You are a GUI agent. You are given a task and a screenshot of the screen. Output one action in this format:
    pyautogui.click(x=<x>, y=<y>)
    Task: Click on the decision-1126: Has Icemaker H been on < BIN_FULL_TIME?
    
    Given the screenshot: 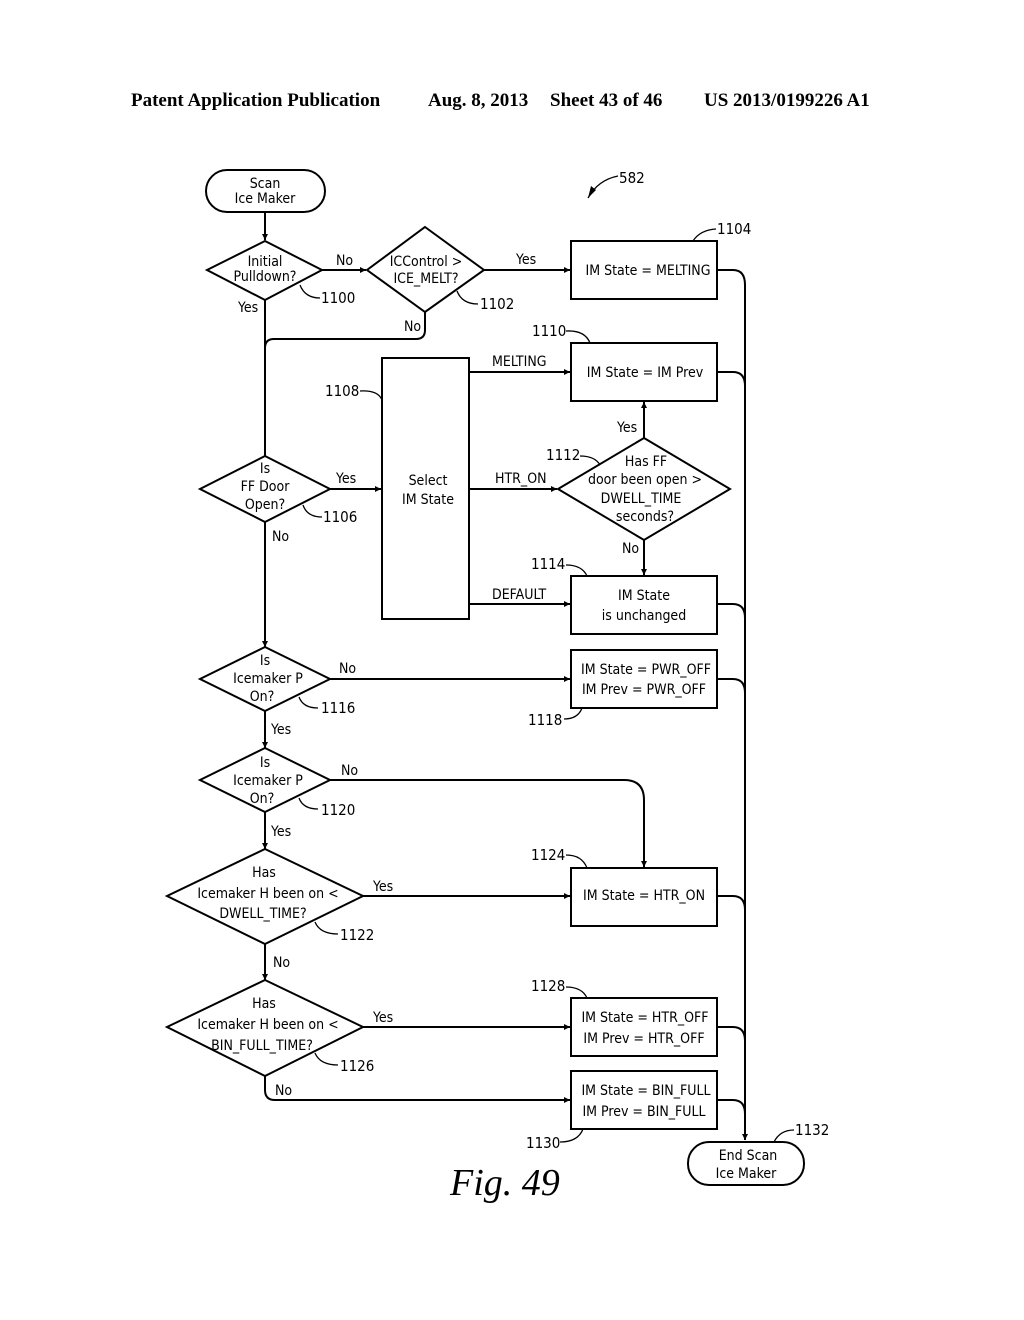 What is the action you would take?
    pyautogui.click(x=265, y=1028)
    